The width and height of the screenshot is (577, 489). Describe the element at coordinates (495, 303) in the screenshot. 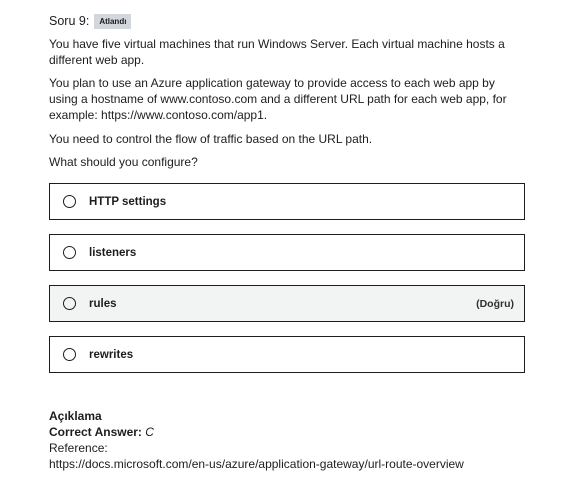

I see `correct-tag: (Doğru)` at that location.